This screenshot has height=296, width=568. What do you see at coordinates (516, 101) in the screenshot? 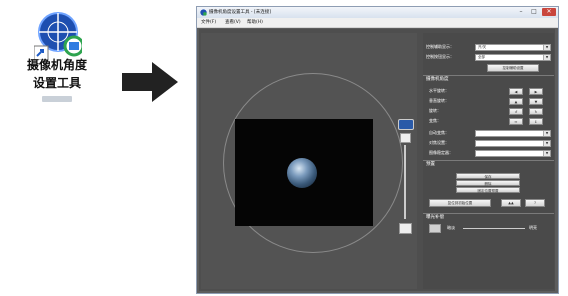
I see `tilt-up-button: ▲` at bounding box center [516, 101].